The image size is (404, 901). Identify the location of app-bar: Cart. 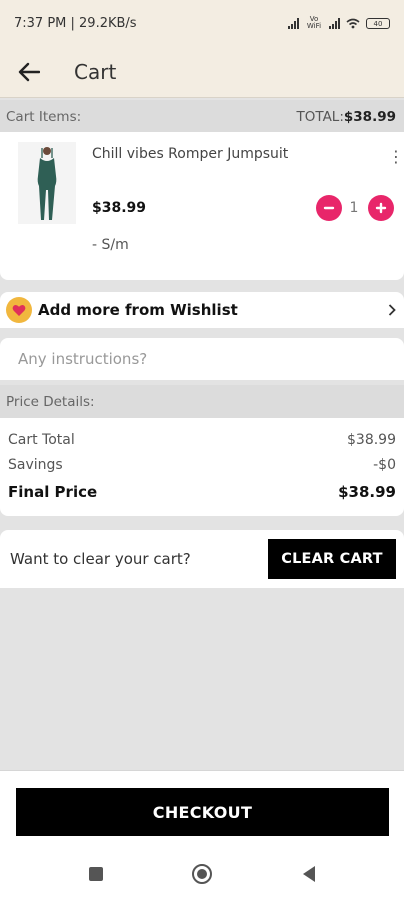
(202, 72).